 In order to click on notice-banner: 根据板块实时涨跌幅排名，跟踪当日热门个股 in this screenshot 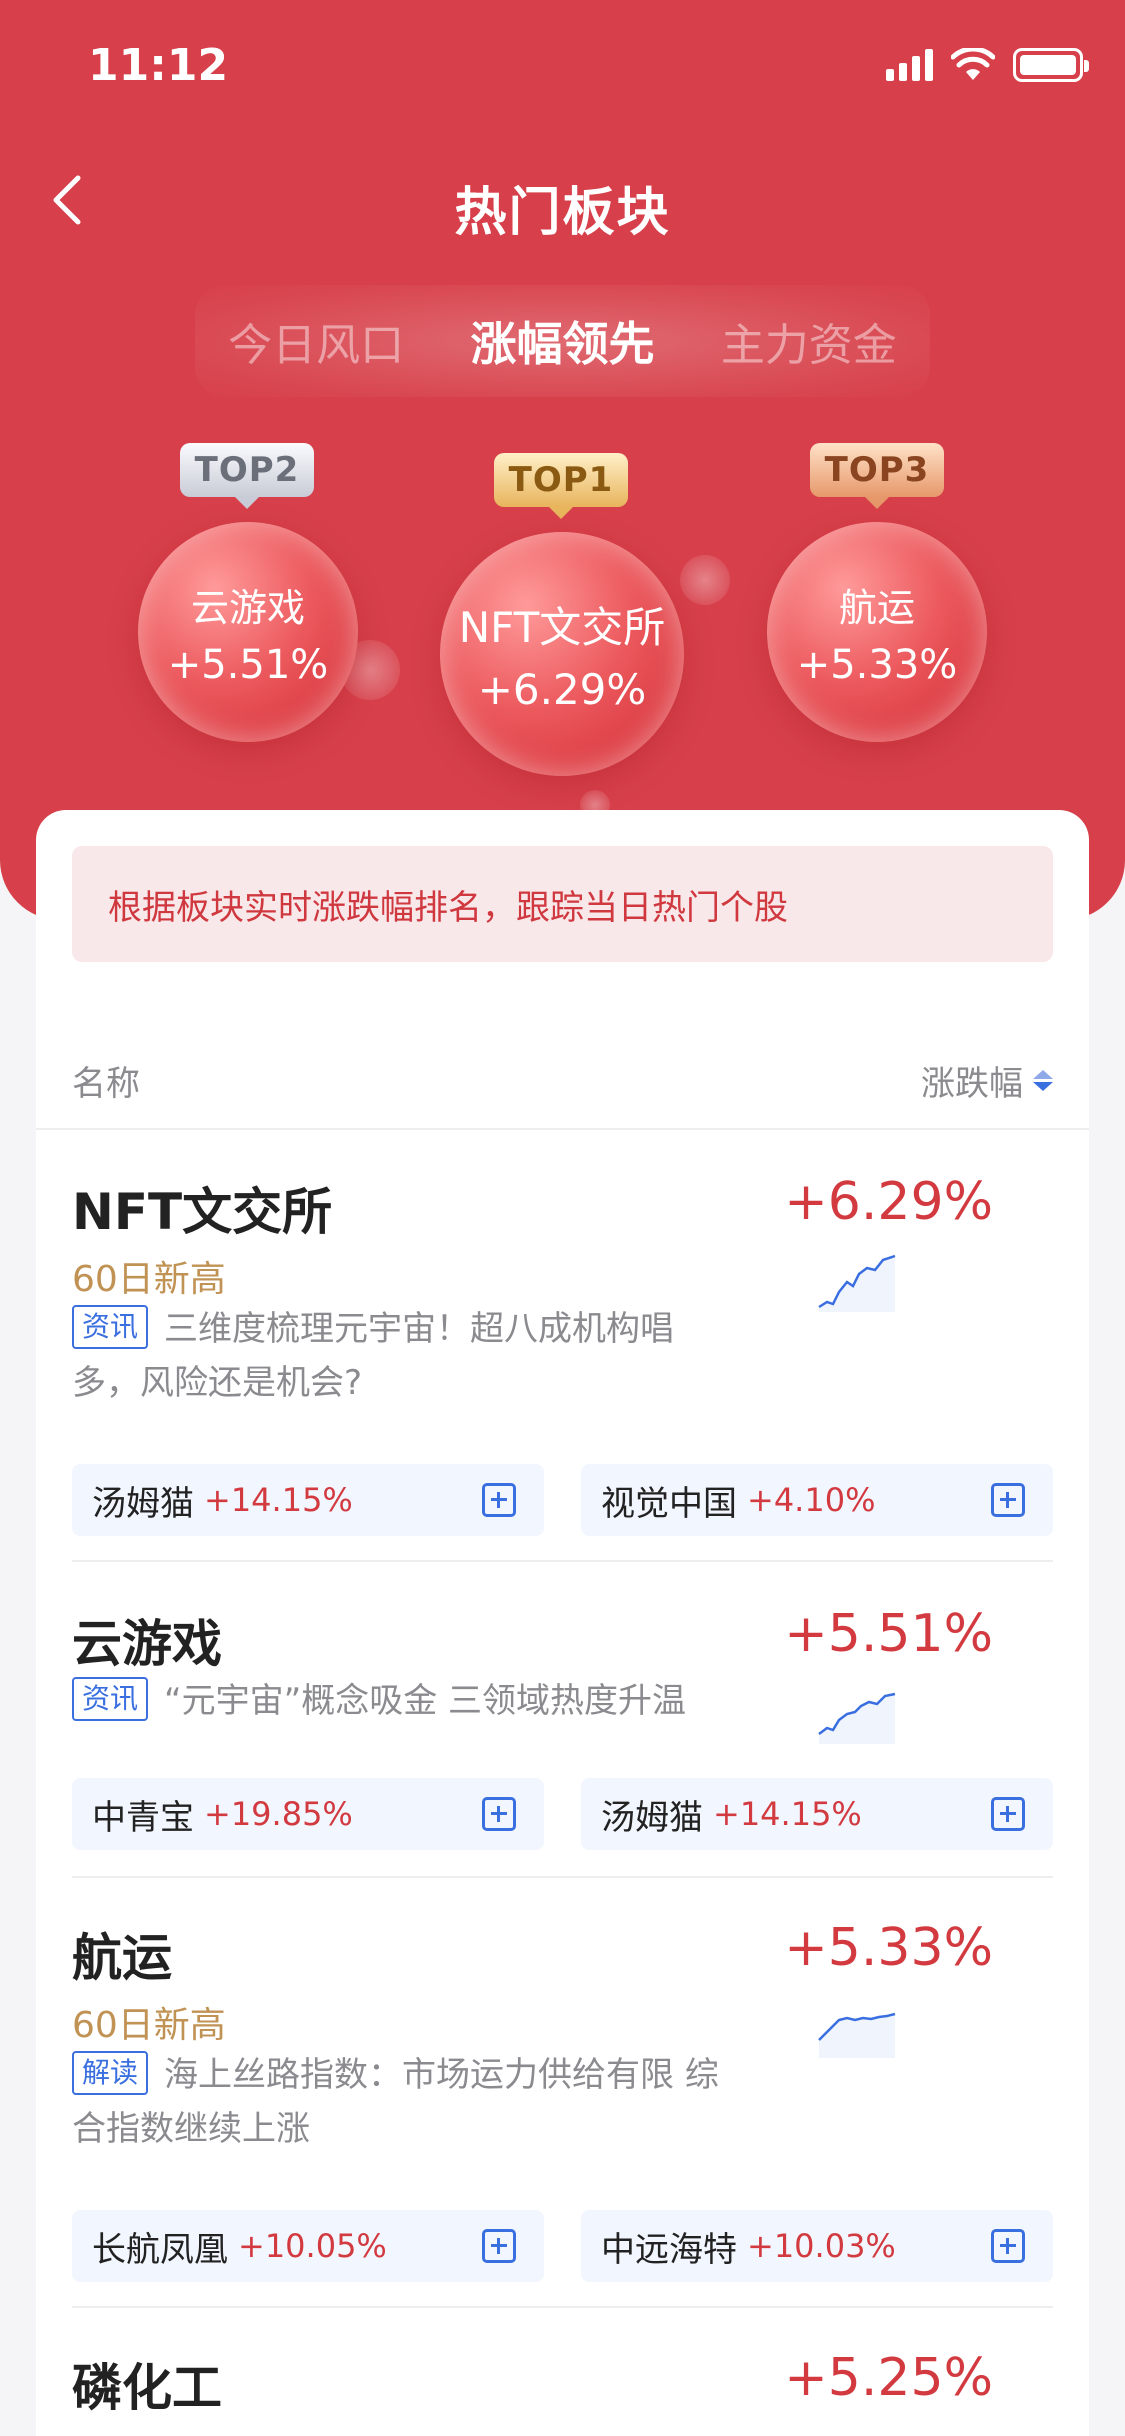, I will do `click(562, 904)`.